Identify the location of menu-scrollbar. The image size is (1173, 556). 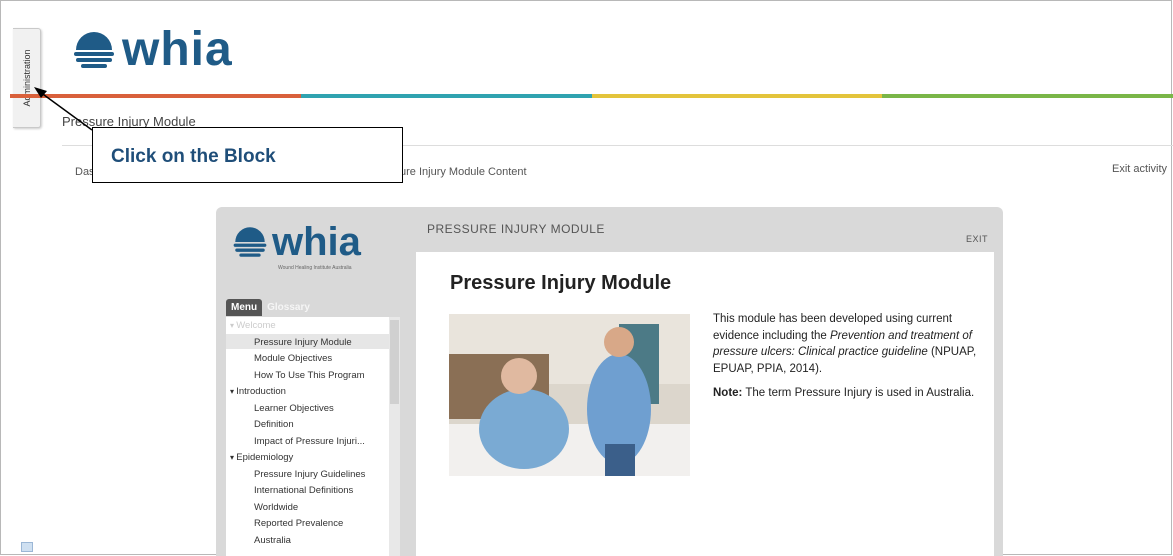
(394, 436).